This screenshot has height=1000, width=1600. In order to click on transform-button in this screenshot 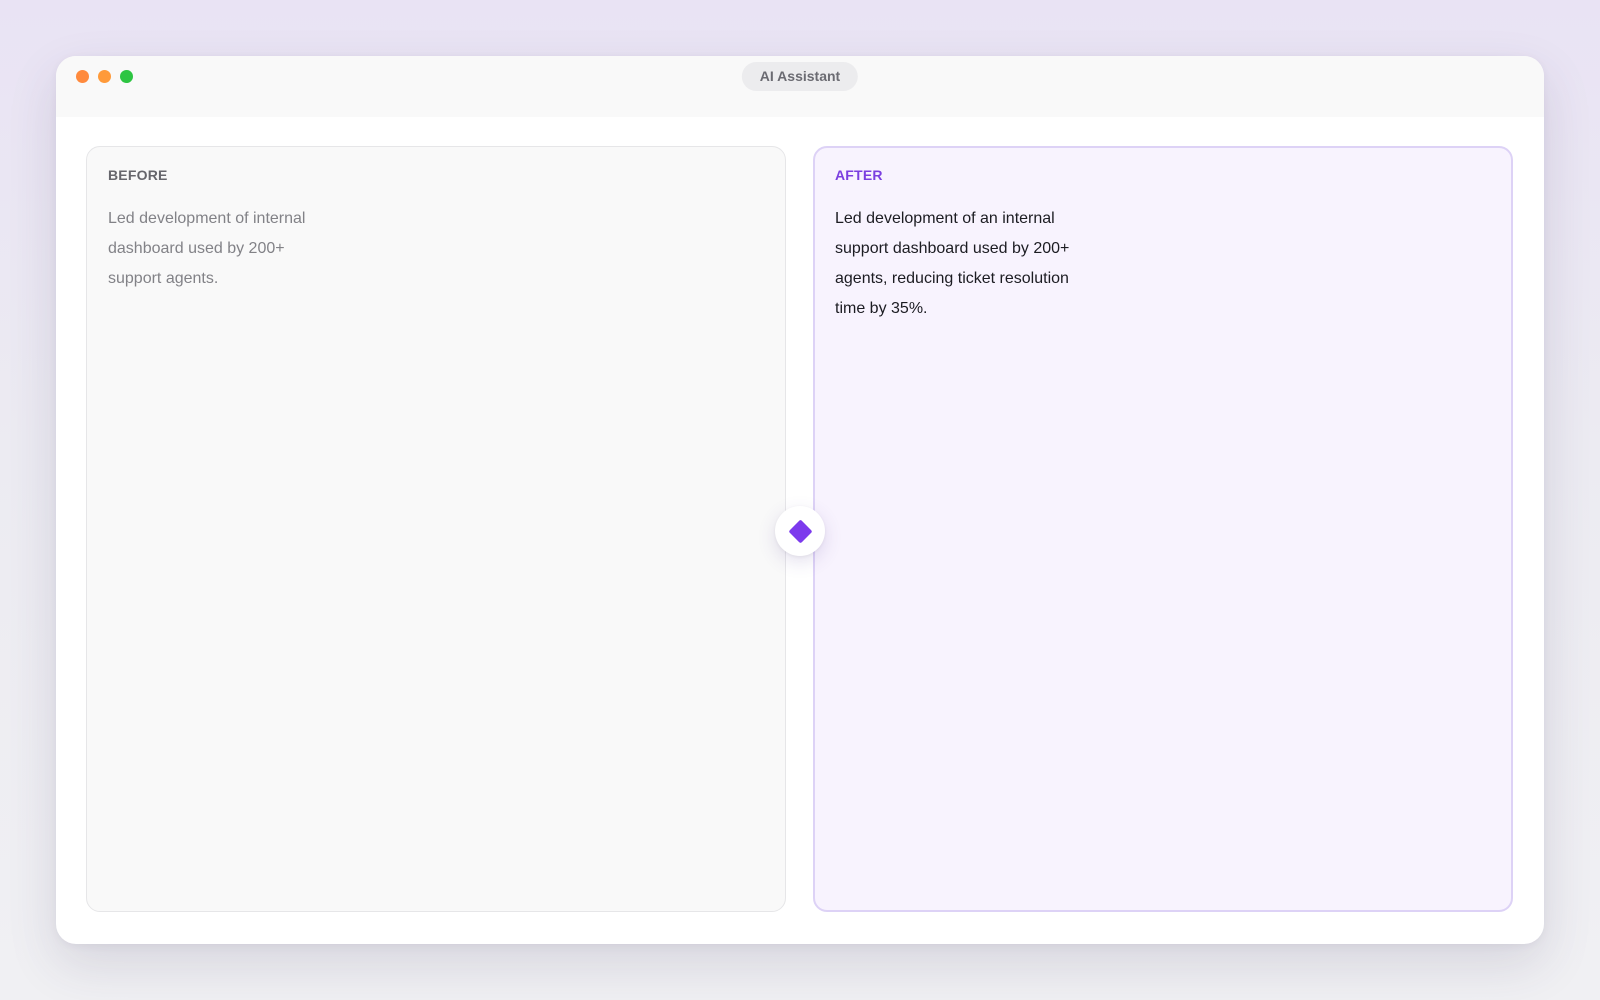, I will do `click(800, 531)`.